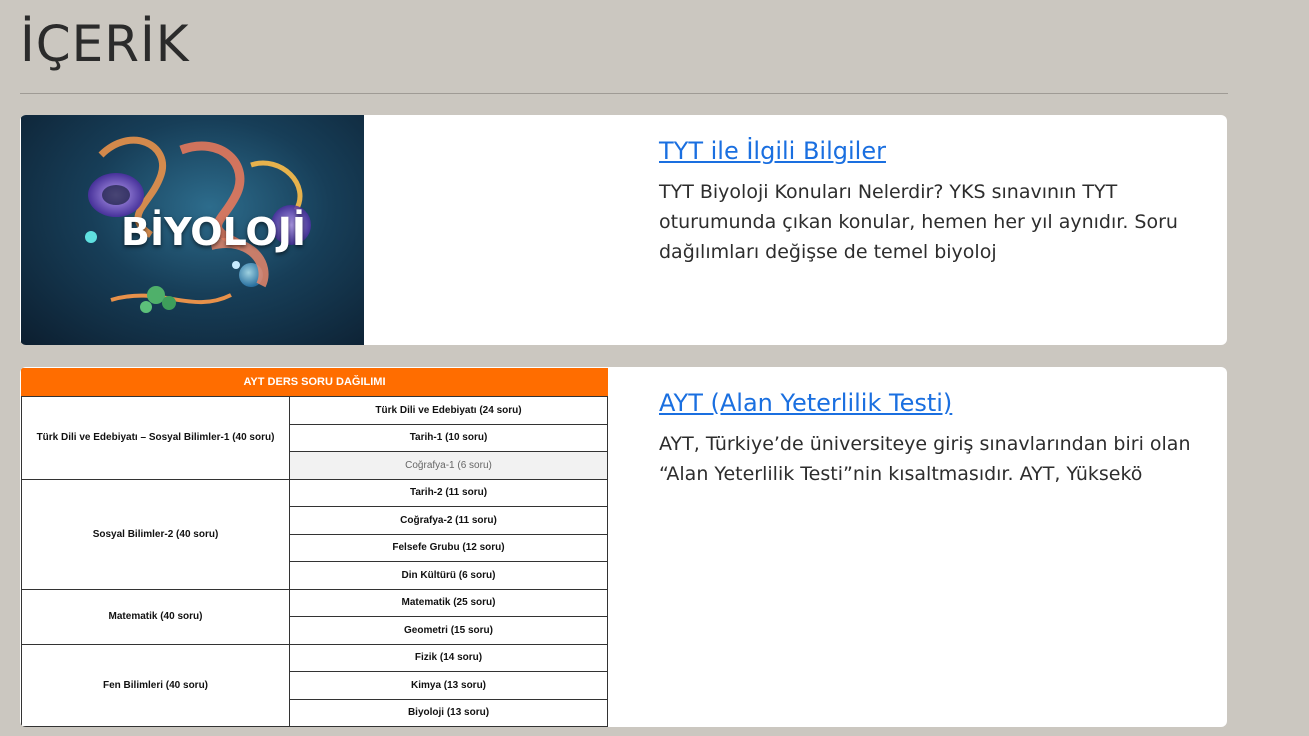 Image resolution: width=1309 pixels, height=736 pixels. What do you see at coordinates (448, 602) in the screenshot?
I see `subject-cell: Matematik (25 soru)` at bounding box center [448, 602].